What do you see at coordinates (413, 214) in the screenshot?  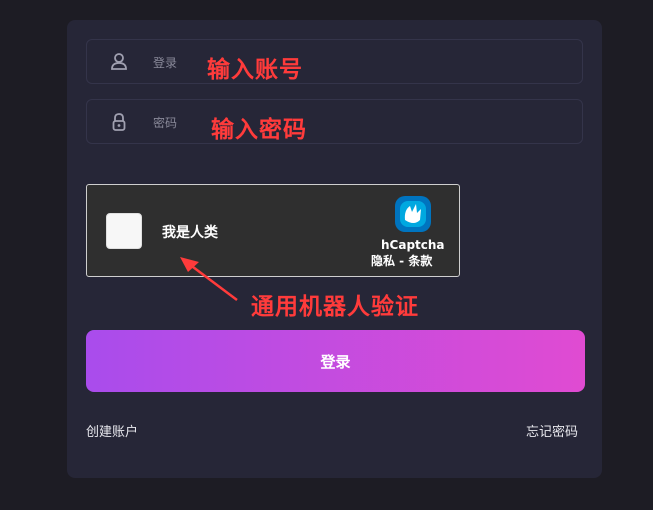 I see `hcaptcha-logo-icon` at bounding box center [413, 214].